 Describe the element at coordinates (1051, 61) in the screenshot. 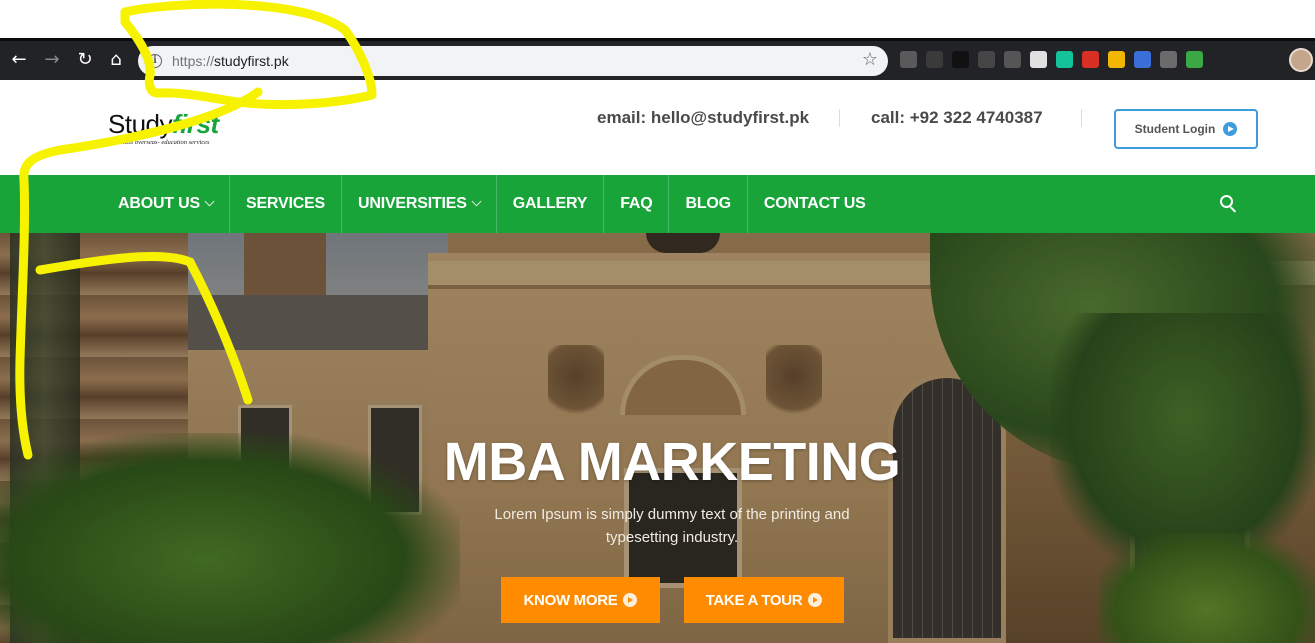

I see `extension-bar` at that location.